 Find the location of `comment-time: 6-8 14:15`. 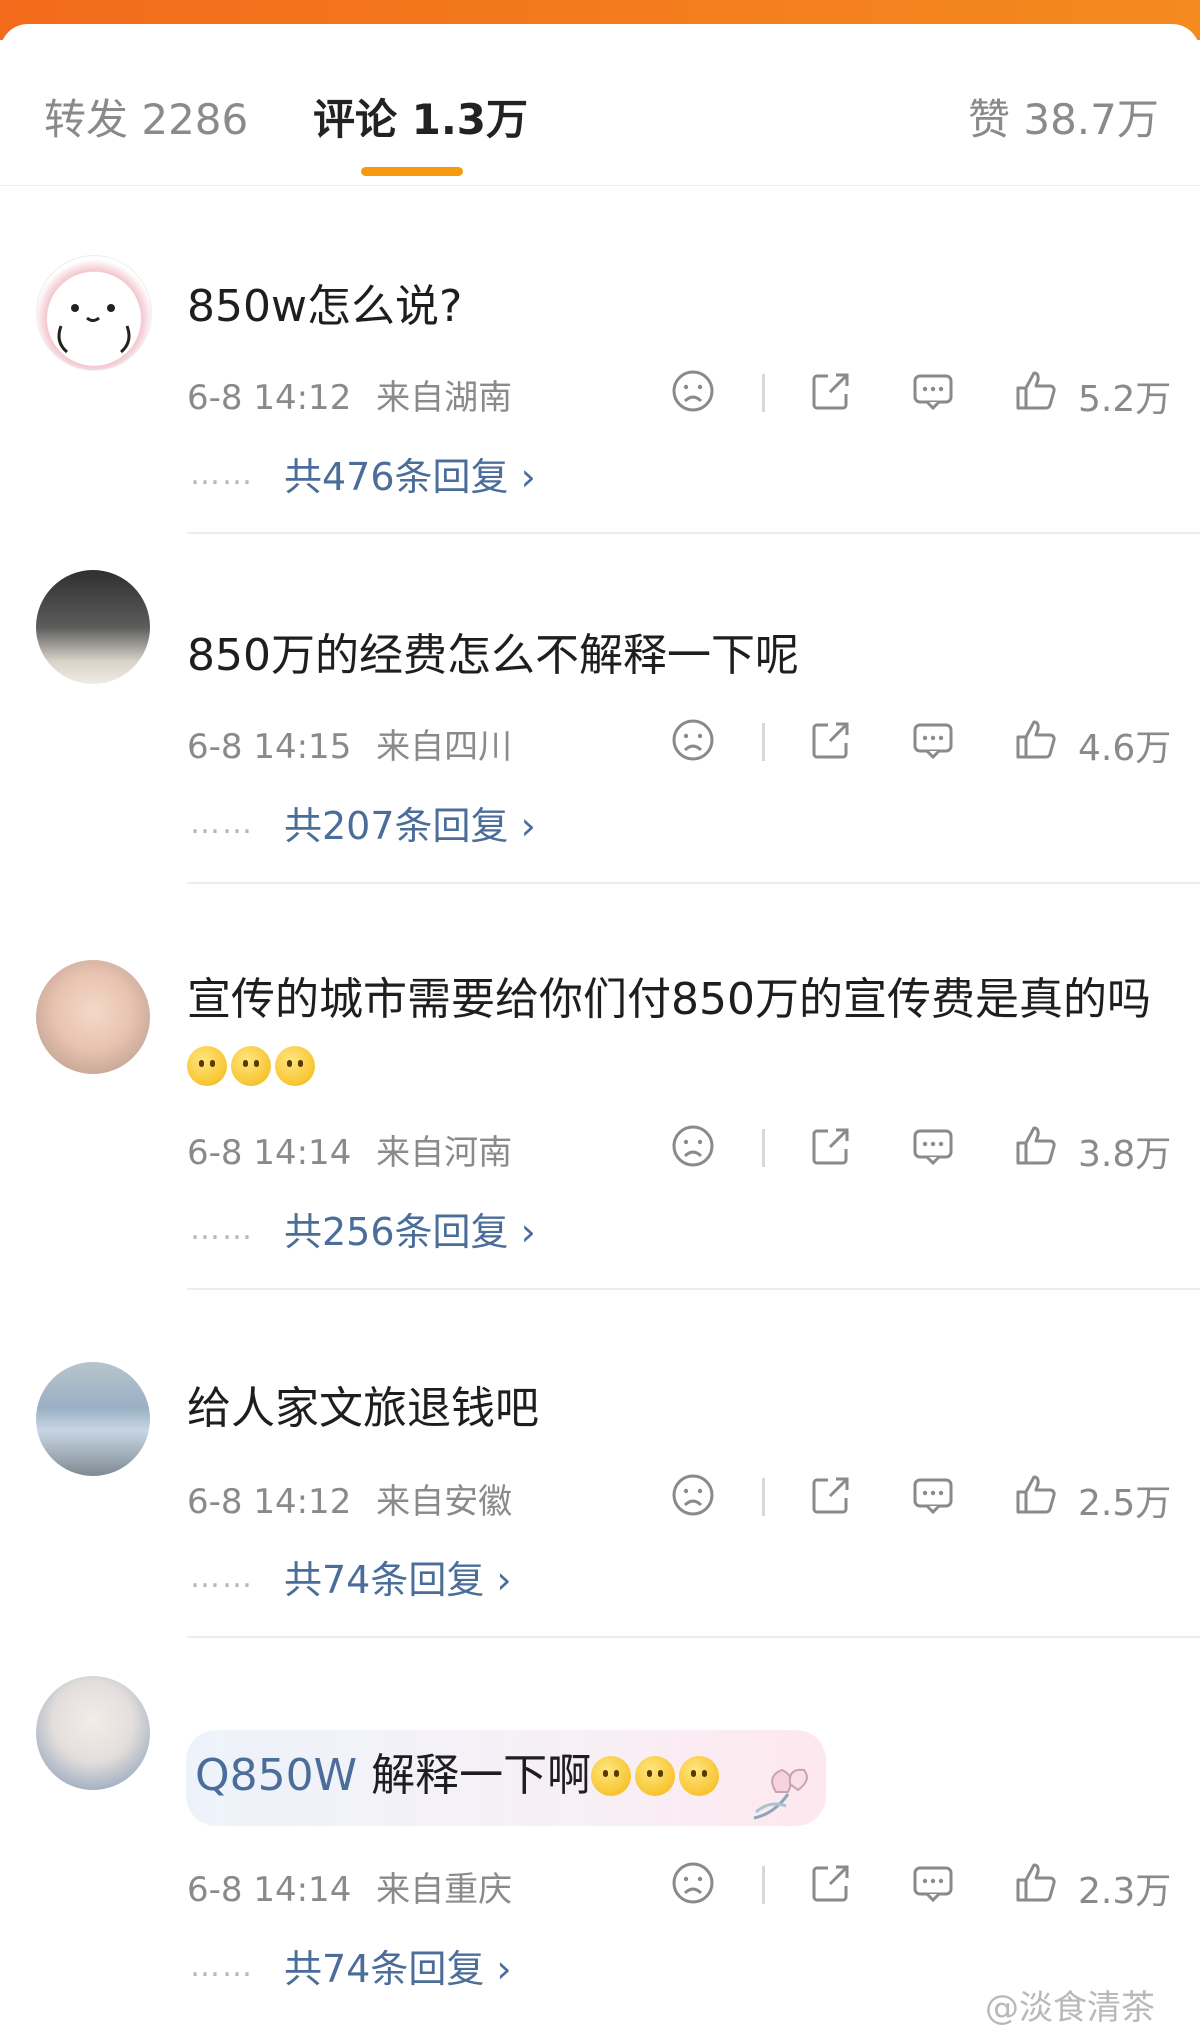

comment-time: 6-8 14:15 is located at coordinates (269, 747).